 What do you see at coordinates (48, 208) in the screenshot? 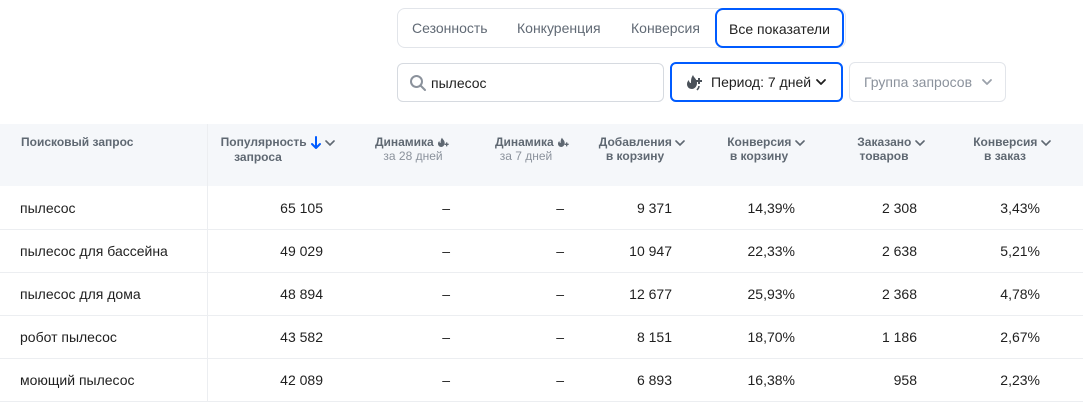
I see `cell-query: пылесос` at bounding box center [48, 208].